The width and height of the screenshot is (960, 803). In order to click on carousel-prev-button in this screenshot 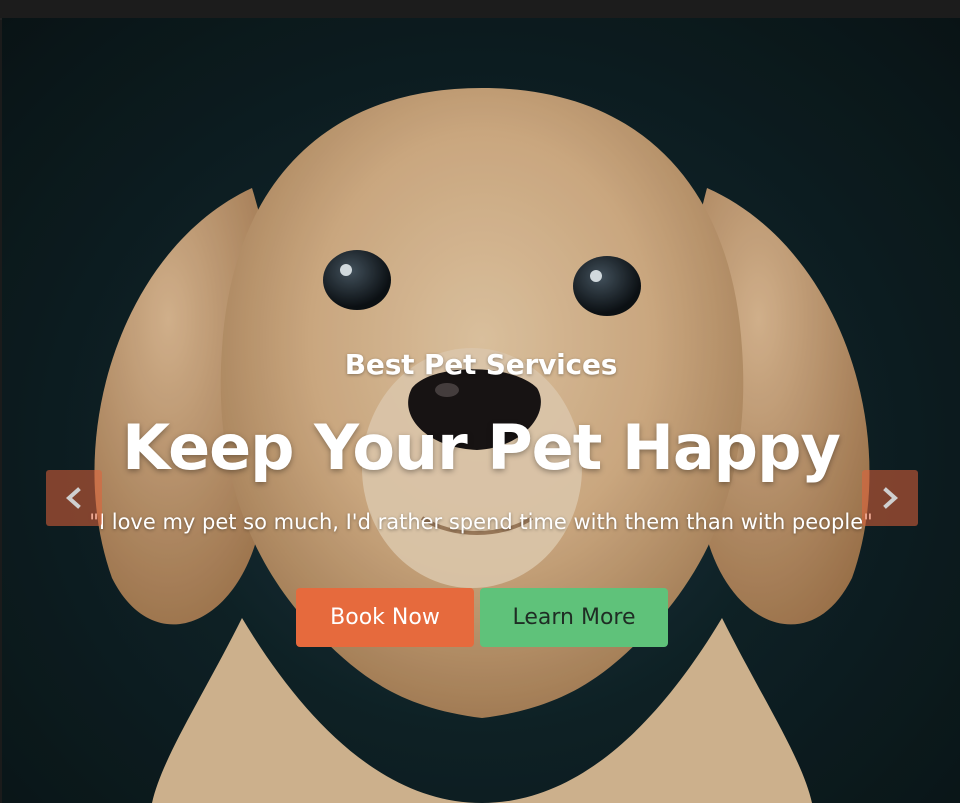, I will do `click(74, 498)`.